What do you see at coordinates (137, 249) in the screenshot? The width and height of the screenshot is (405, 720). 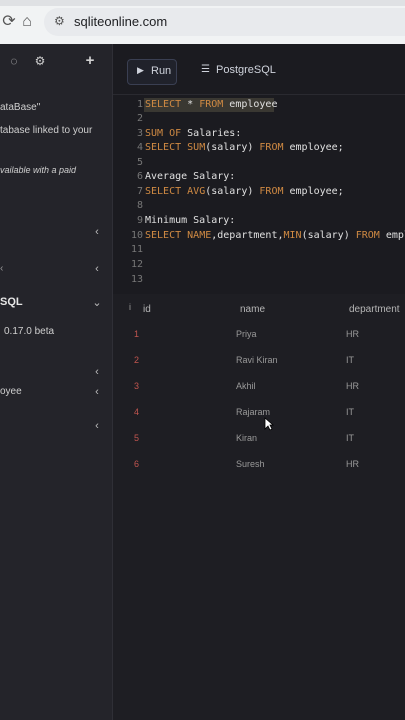 I see `line-number: 11` at bounding box center [137, 249].